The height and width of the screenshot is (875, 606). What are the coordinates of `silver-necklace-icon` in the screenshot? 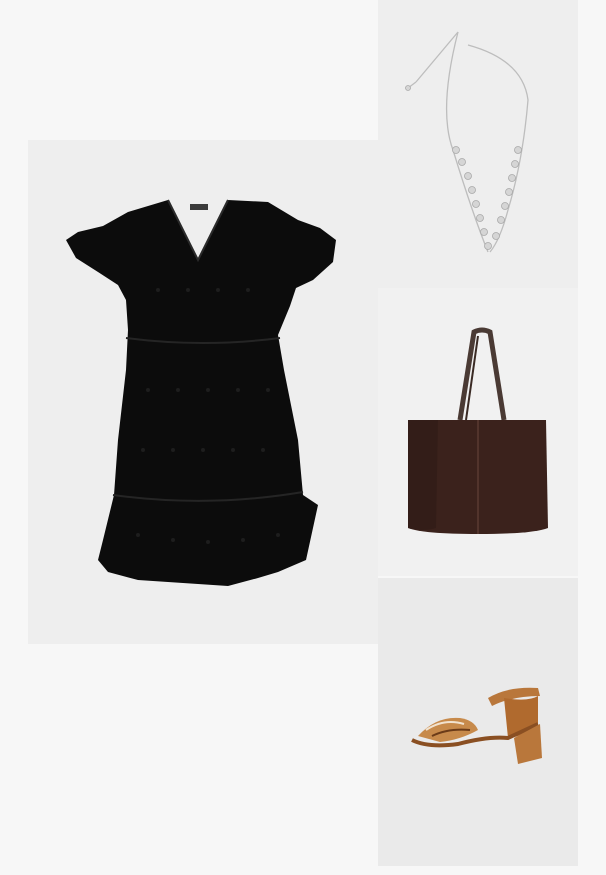 It's located at (468, 142).